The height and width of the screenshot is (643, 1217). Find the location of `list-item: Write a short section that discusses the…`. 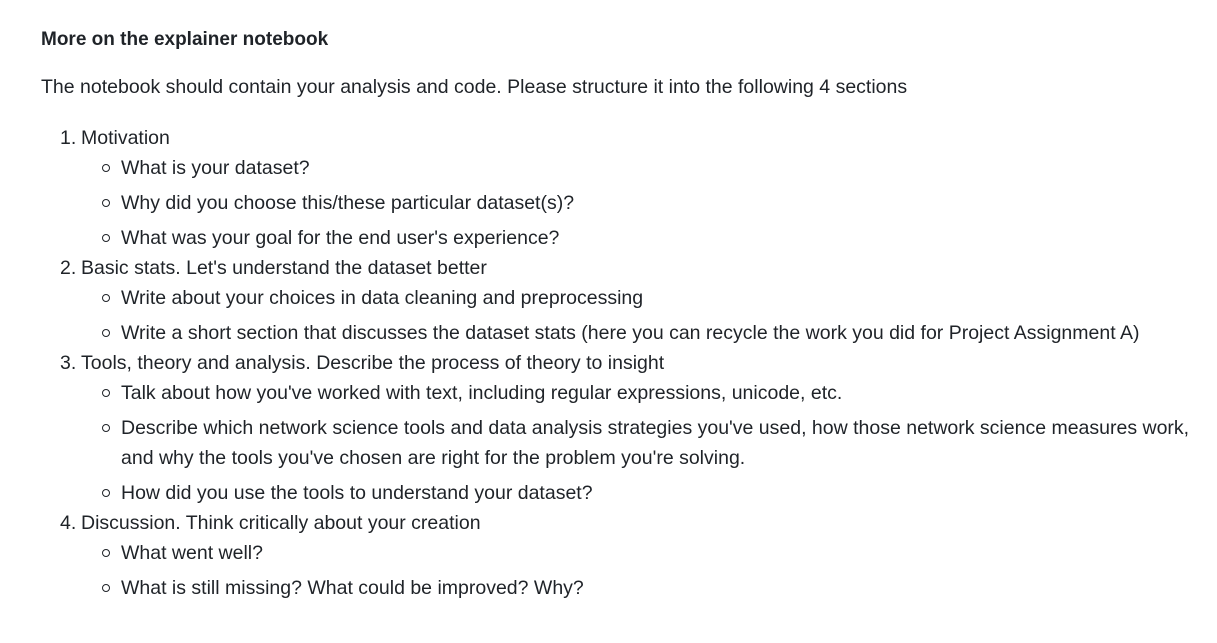

list-item: Write a short section that discusses the… is located at coordinates (641, 333).